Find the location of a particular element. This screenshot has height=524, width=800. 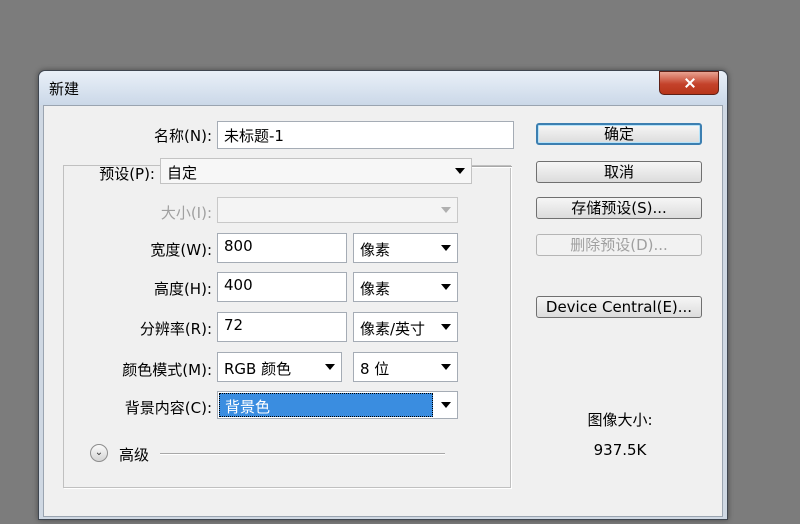

advanced-label: 高级 is located at coordinates (134, 454).